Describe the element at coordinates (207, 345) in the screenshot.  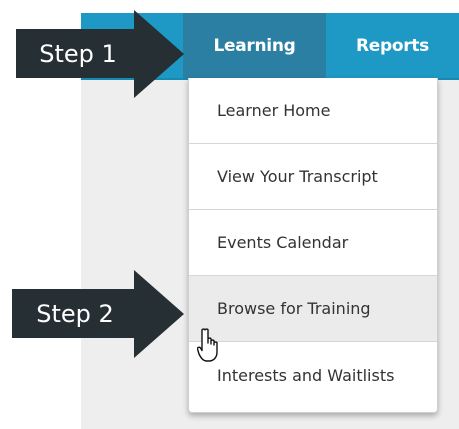
I see `hand-pointer-icon` at that location.